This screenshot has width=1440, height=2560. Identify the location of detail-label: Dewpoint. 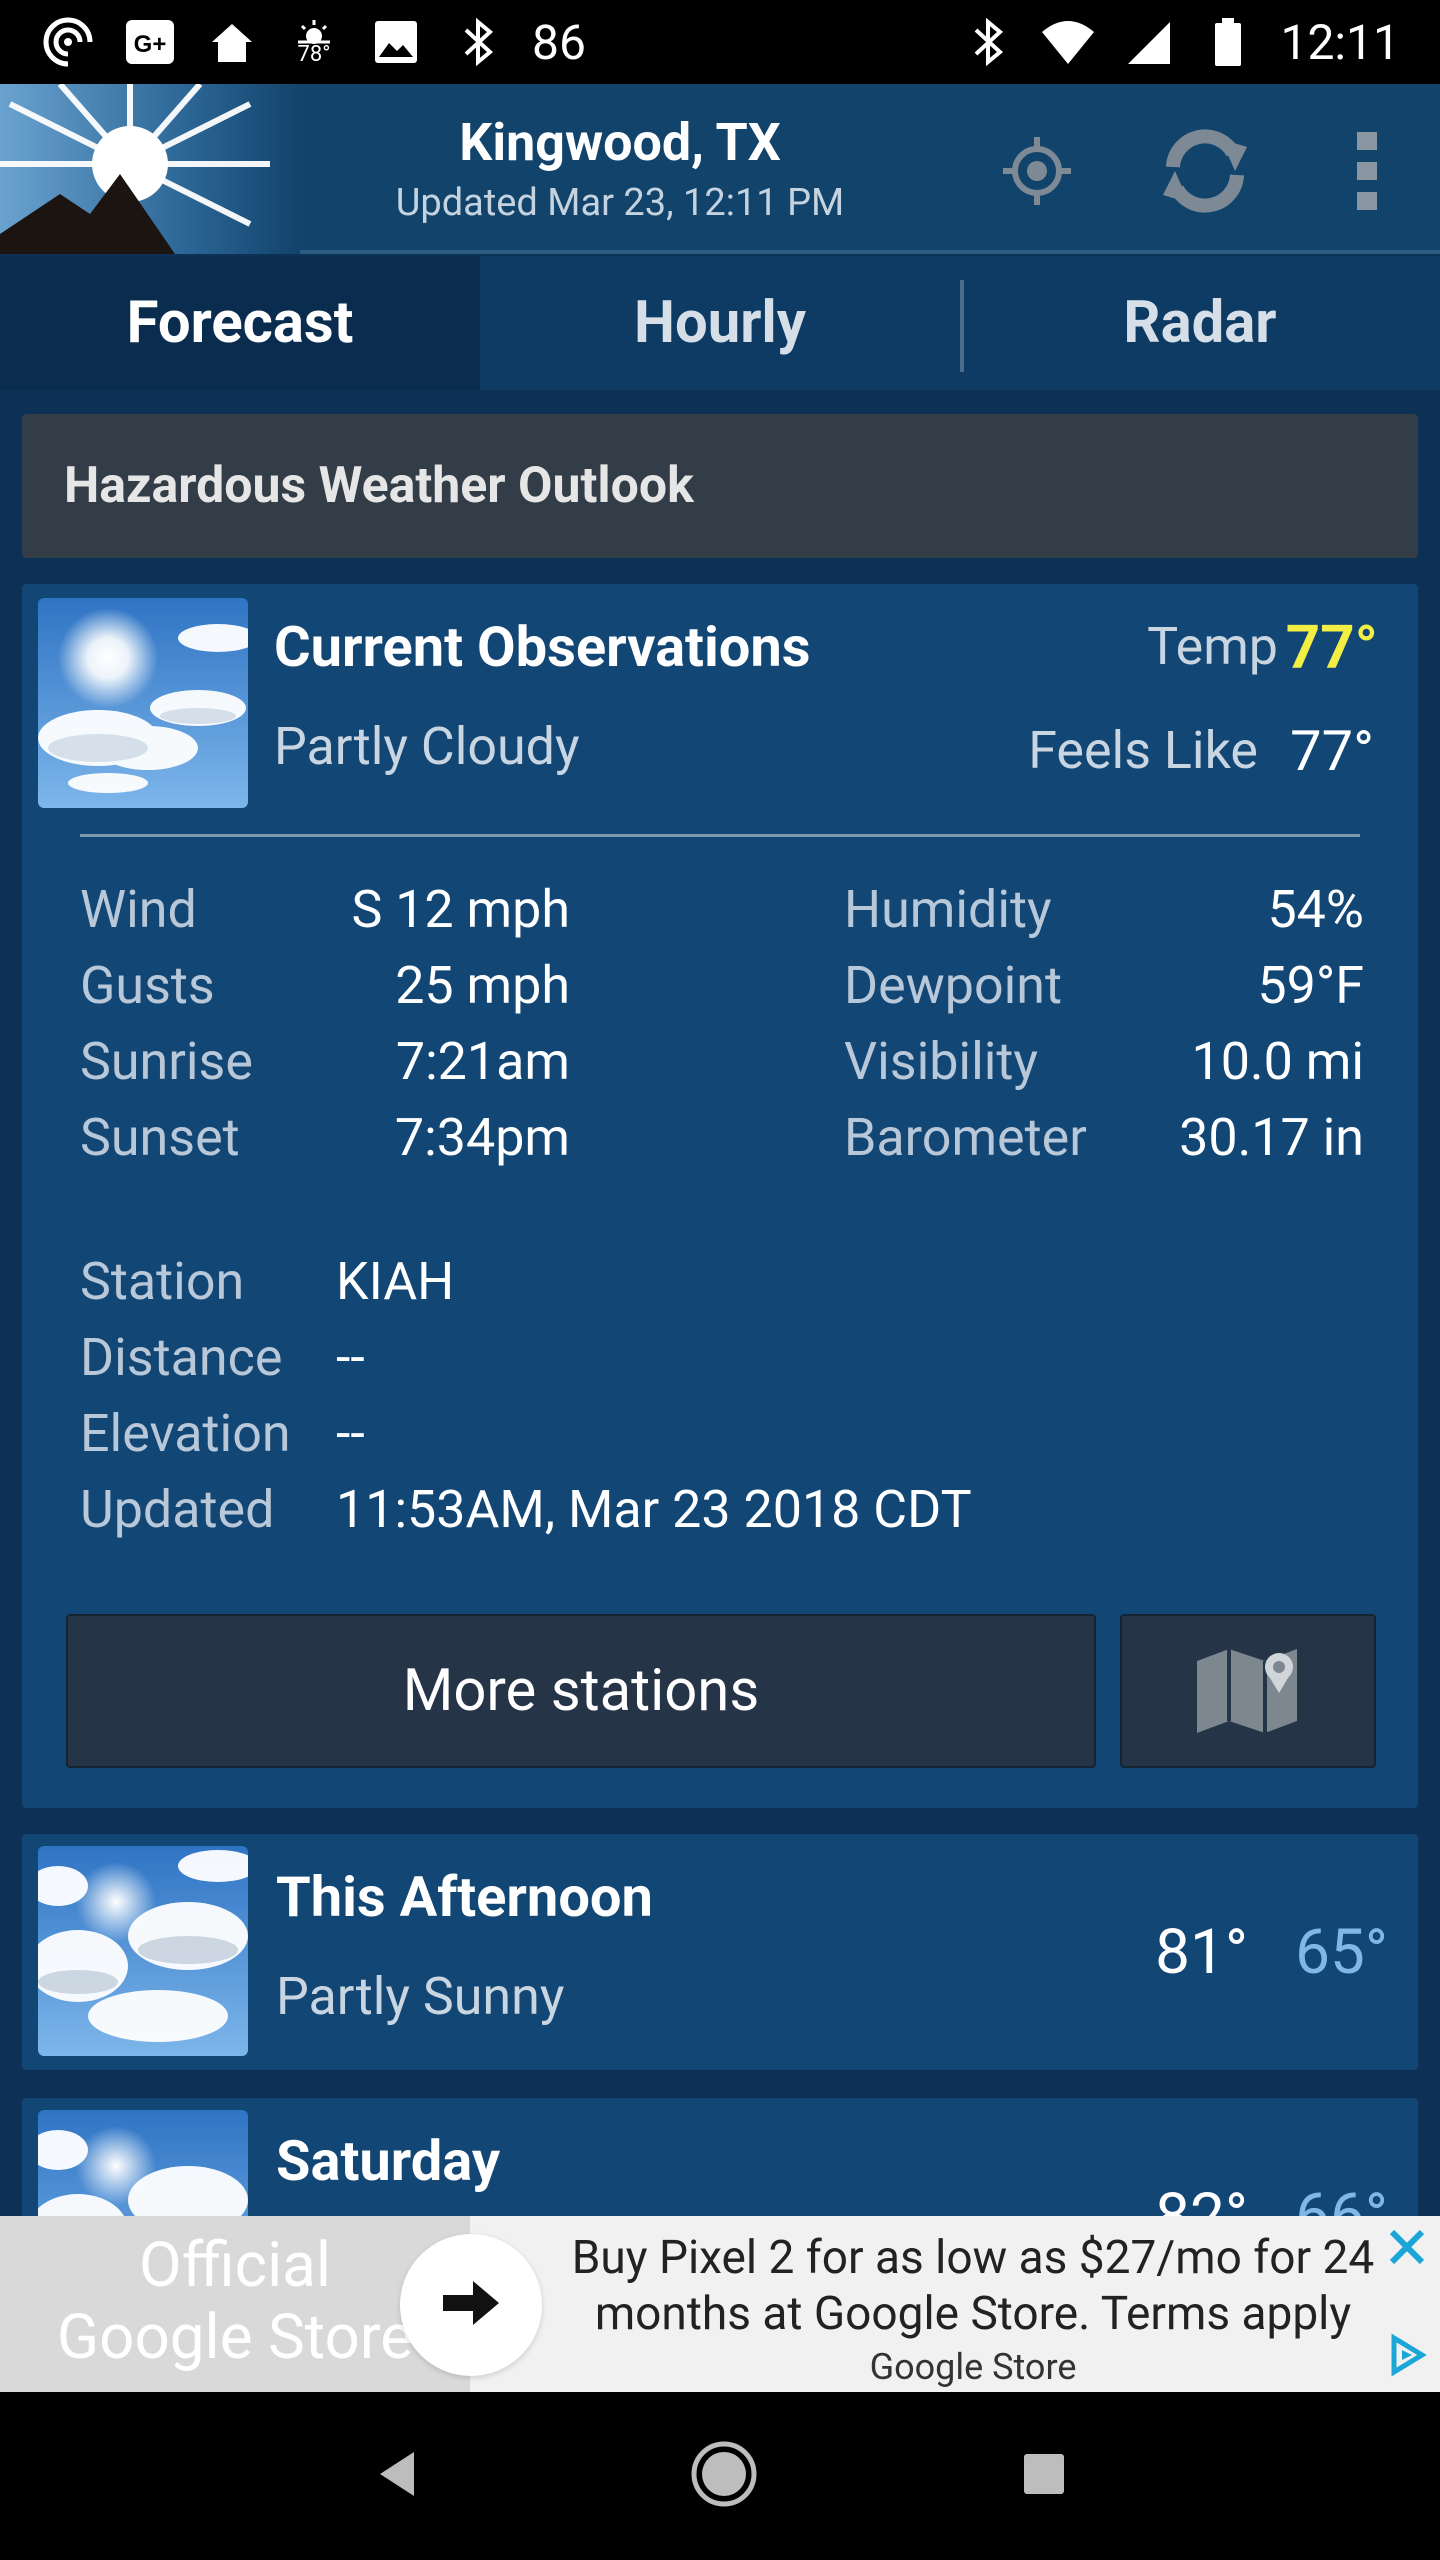
(953, 985).